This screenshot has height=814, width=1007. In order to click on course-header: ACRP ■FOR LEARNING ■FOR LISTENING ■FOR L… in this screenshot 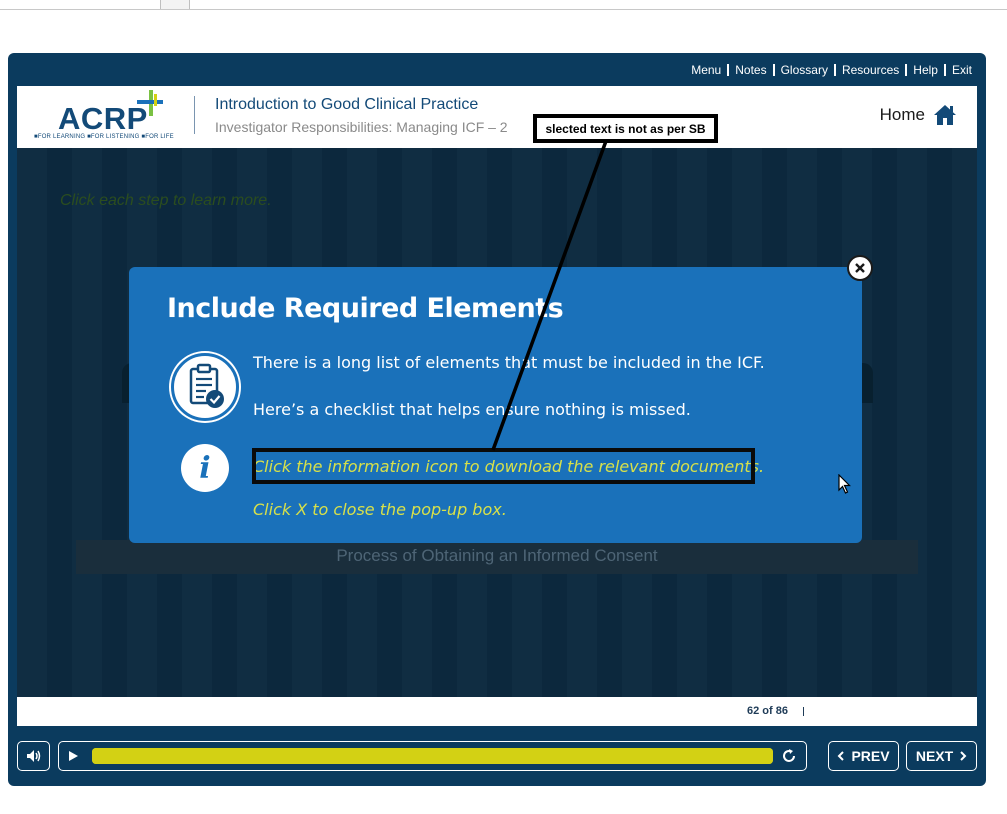, I will do `click(497, 117)`.